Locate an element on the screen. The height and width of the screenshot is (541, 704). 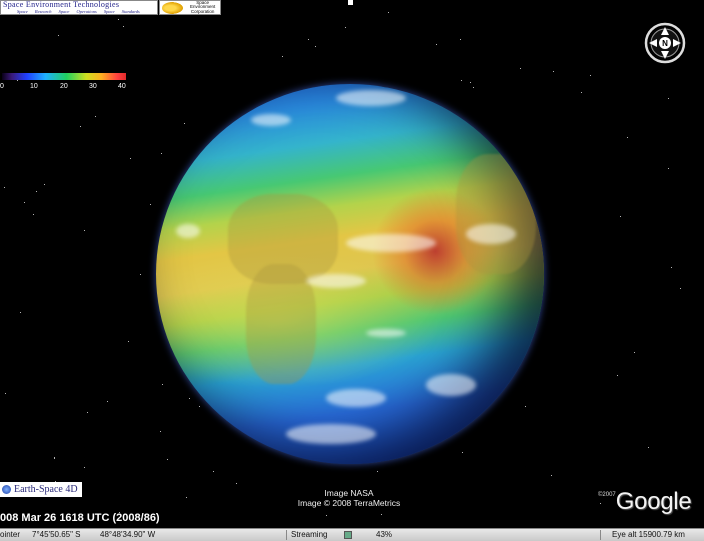
space-environment-corporation-logo: Space Environment Corporation is located at coordinates (190, 7).